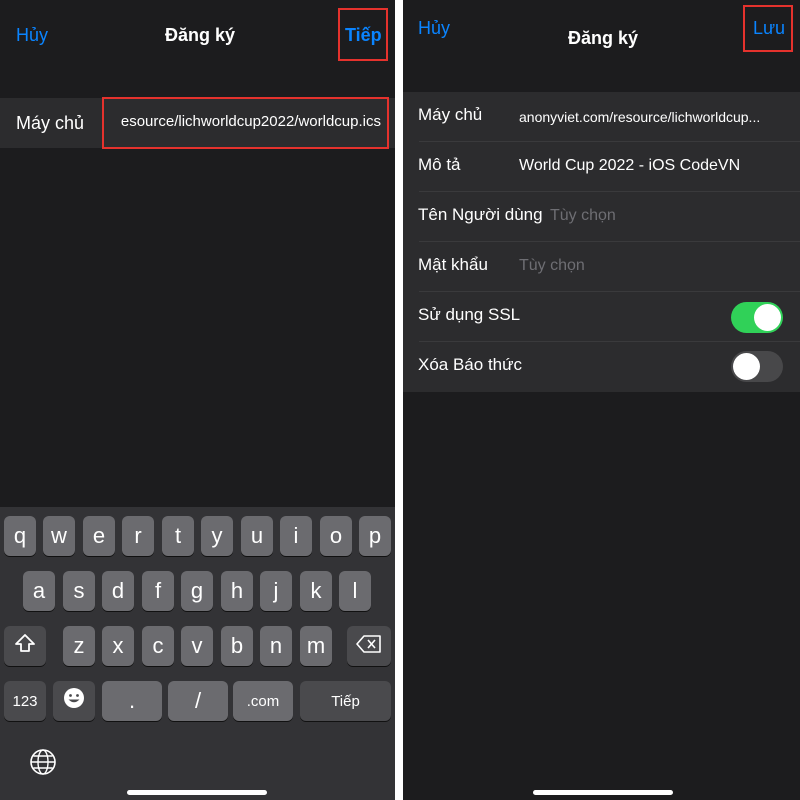 This screenshot has width=800, height=800. I want to click on remove-alarms-toggle, so click(757, 366).